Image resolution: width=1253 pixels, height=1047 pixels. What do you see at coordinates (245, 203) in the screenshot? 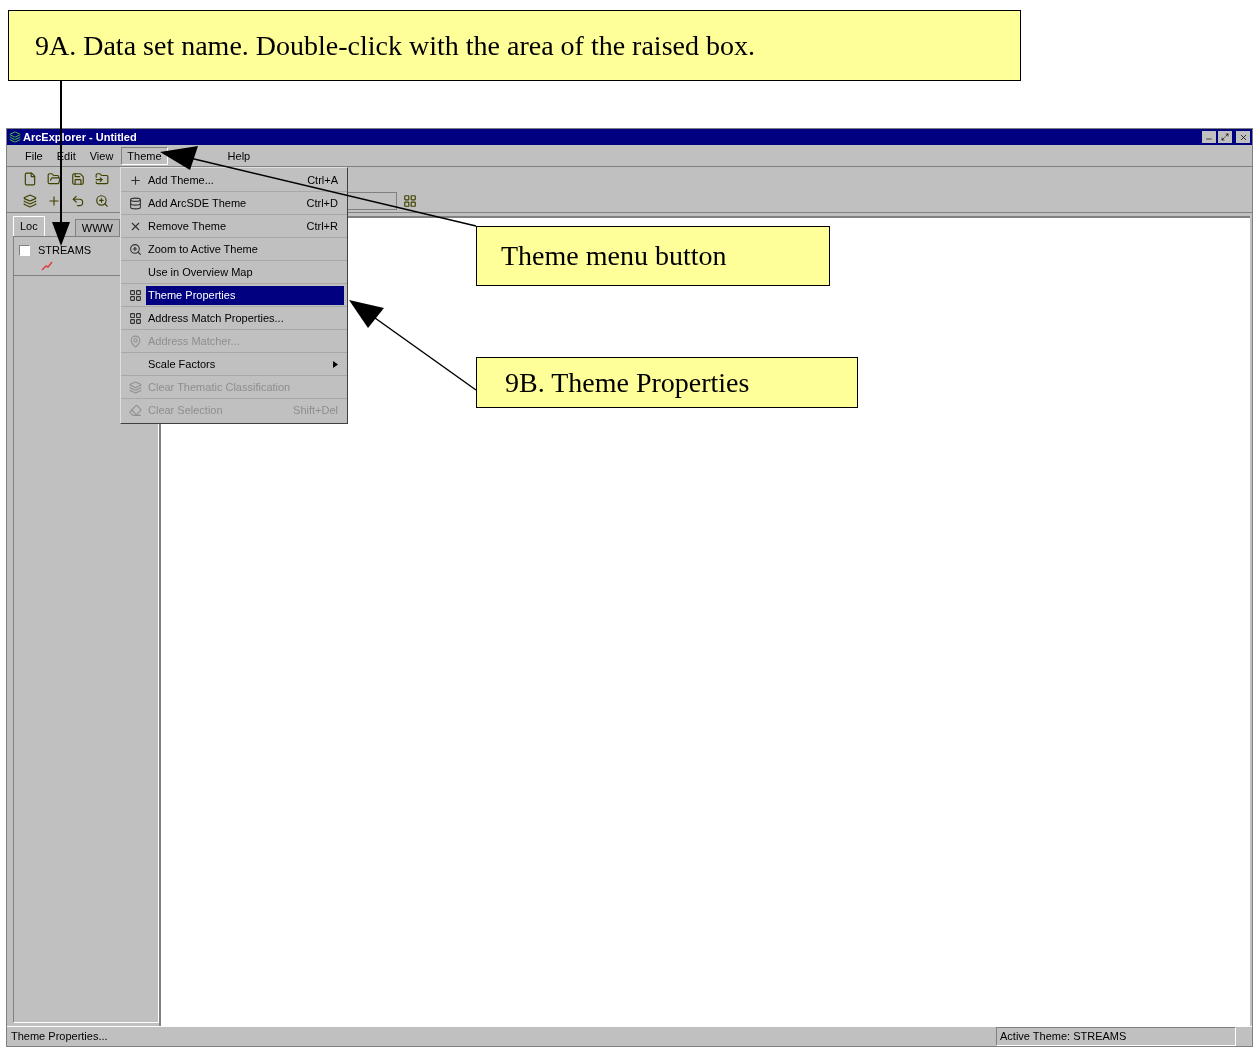
I see `menu-entry: Add ArcSDE Theme Ctrl+D` at bounding box center [245, 203].